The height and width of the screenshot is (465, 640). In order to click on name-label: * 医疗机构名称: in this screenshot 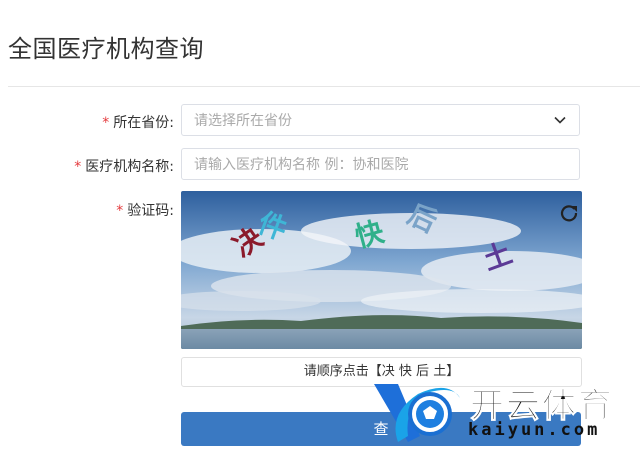, I will do `click(124, 167)`.